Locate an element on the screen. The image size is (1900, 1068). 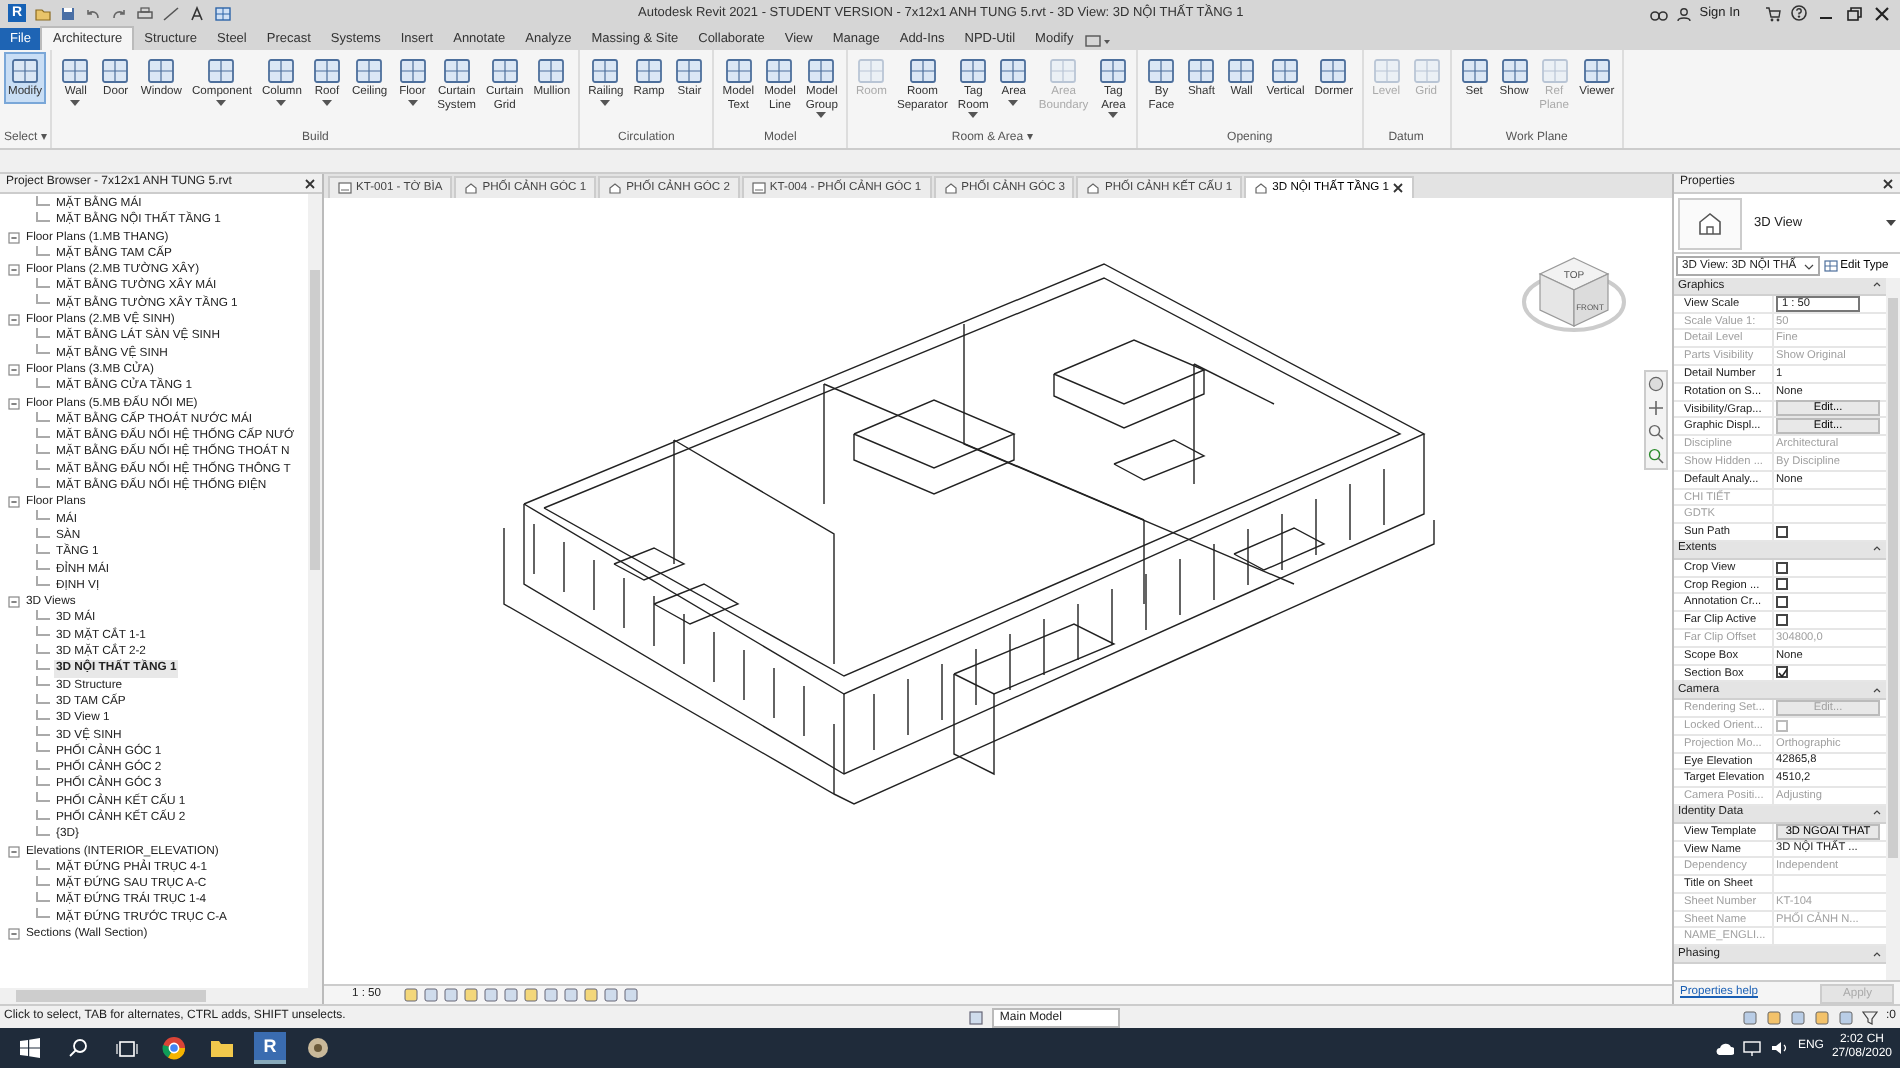
table-icon is located at coordinates (1831, 265).